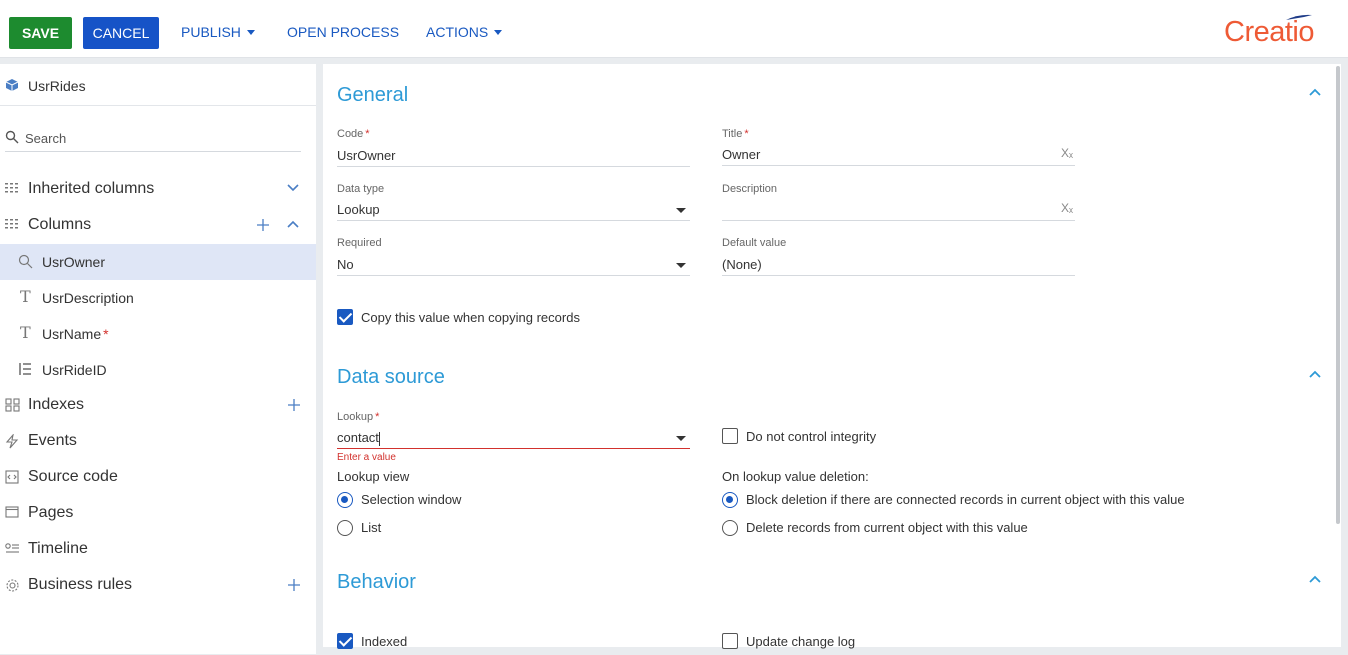 The width and height of the screenshot is (1348, 655). I want to click on default-value-field: (None), so click(898, 265).